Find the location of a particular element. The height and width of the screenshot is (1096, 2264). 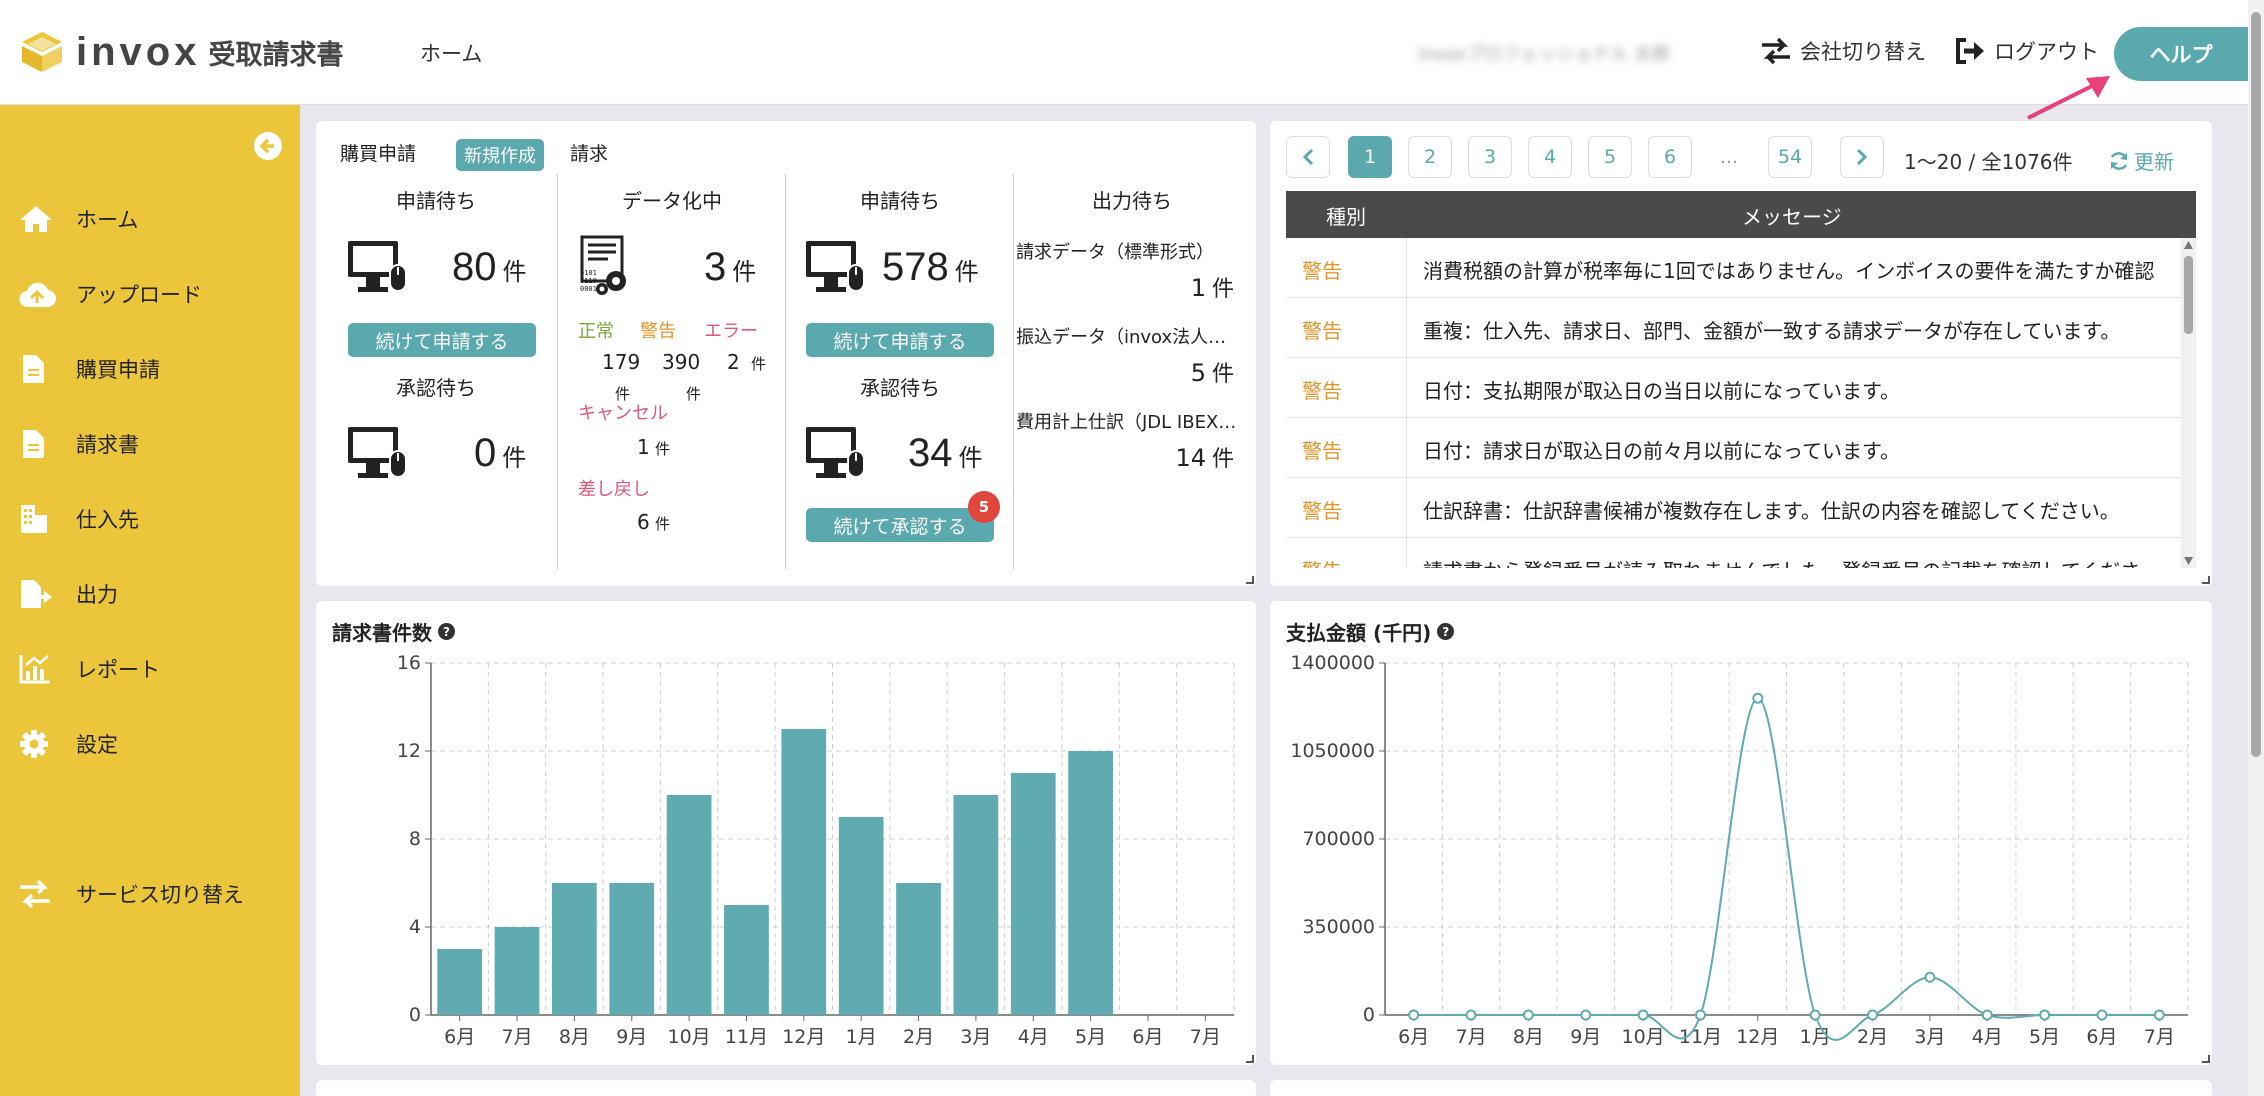

row-message: 日付：請求日が取込日の前々月以前になっています。 is located at coordinates (1661, 451).